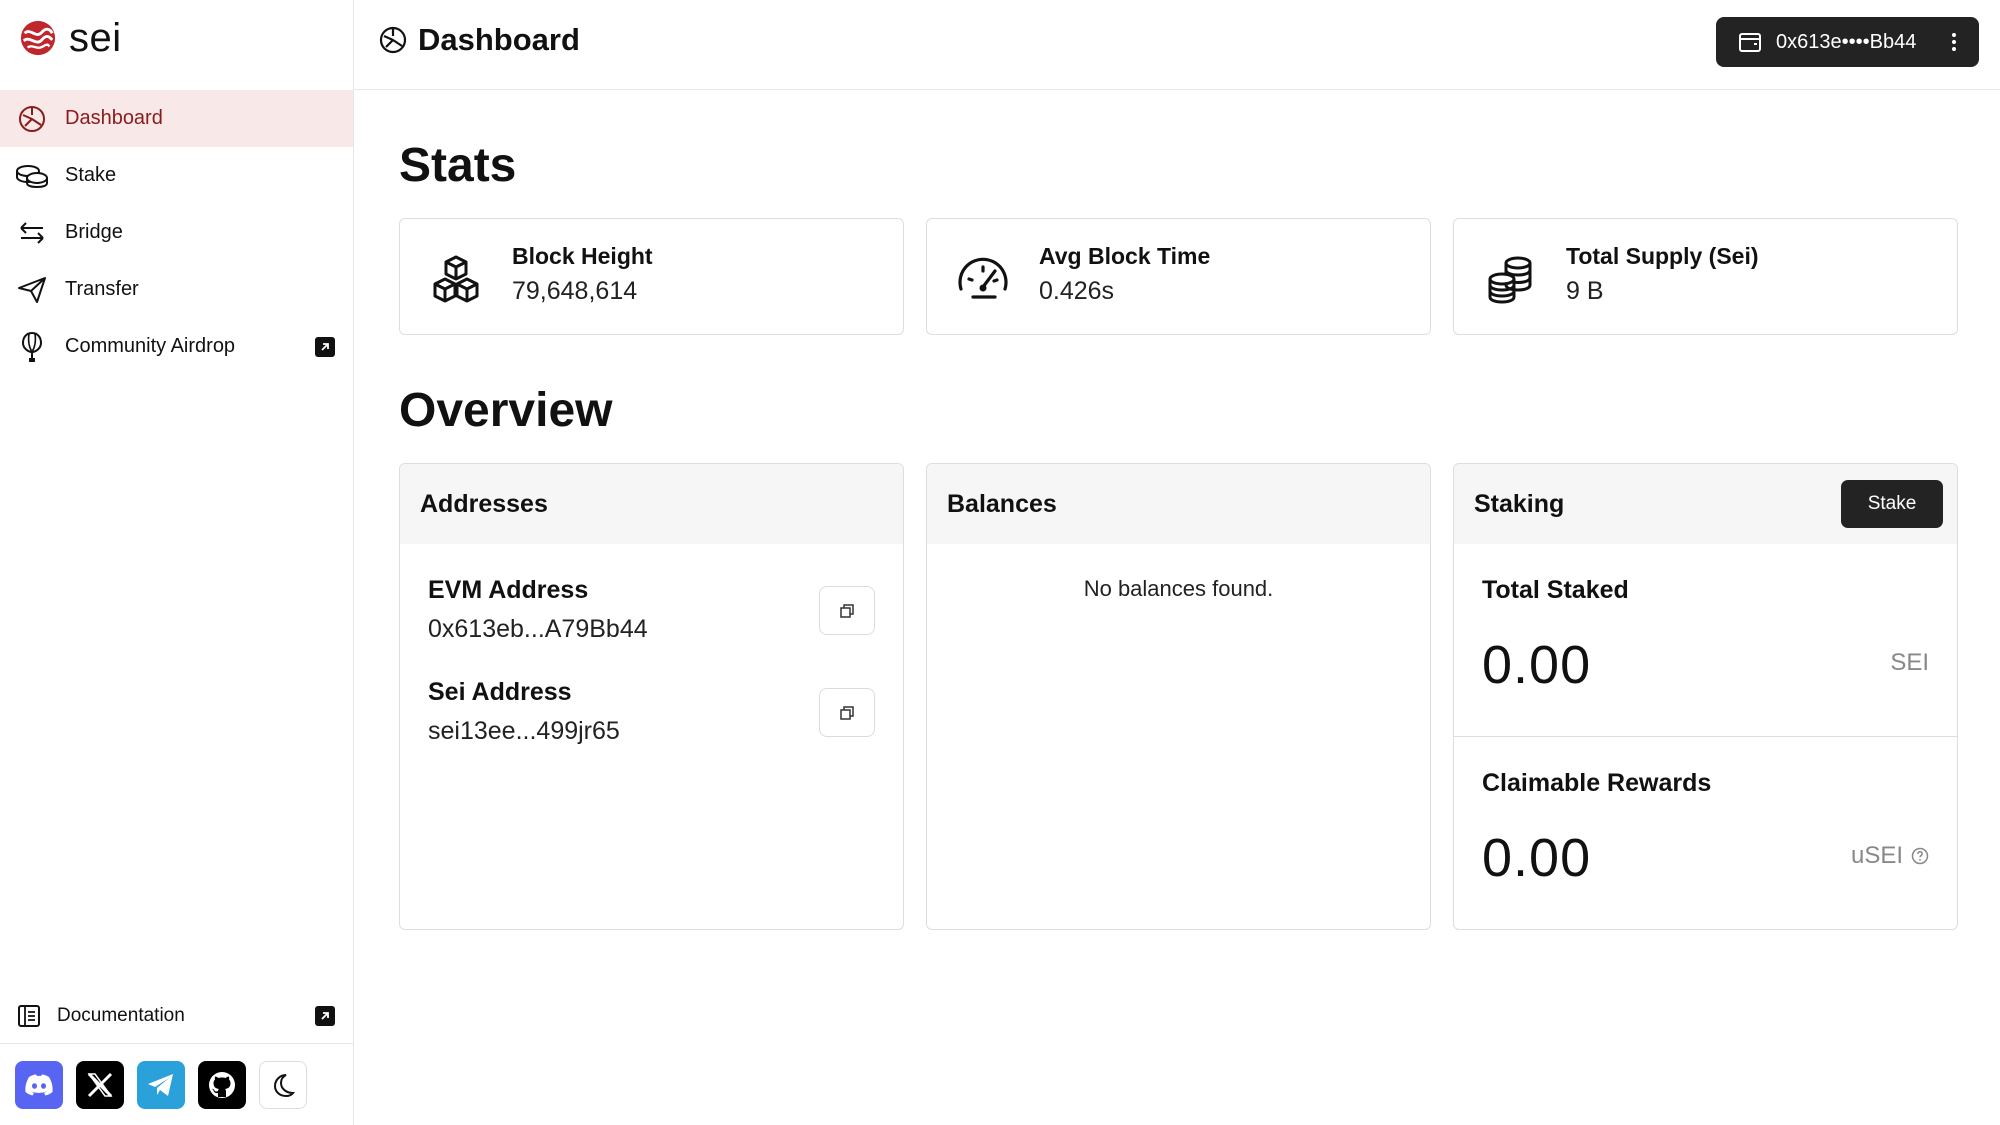 The width and height of the screenshot is (2000, 1125). I want to click on stat-card-block-height: Block Height 79,648,614, so click(651, 276).